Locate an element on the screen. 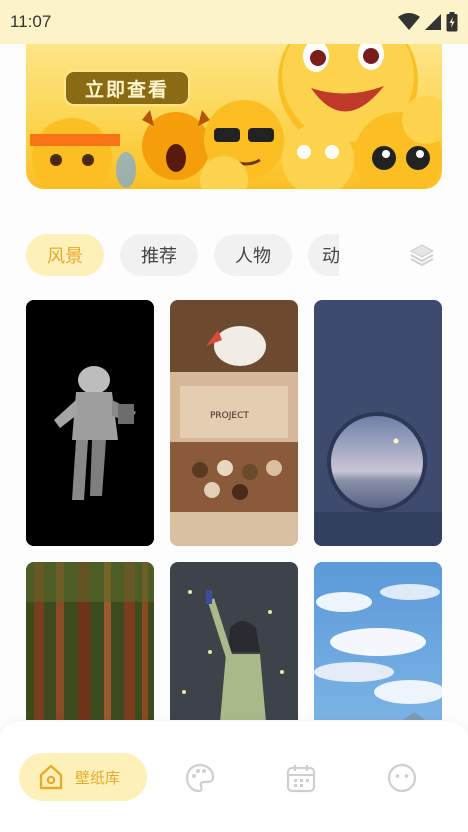 This screenshot has width=468, height=832. status-bar: 11:07 is located at coordinates (234, 22).